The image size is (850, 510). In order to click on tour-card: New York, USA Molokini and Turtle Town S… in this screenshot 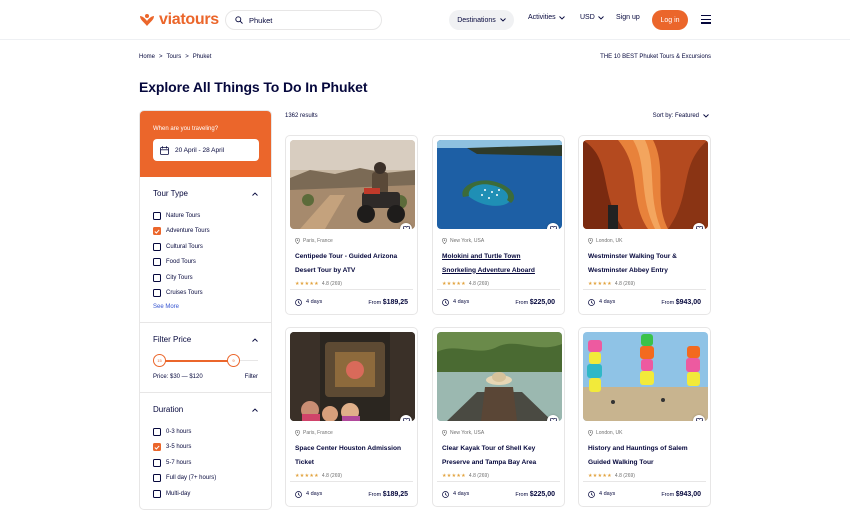, I will do `click(498, 225)`.